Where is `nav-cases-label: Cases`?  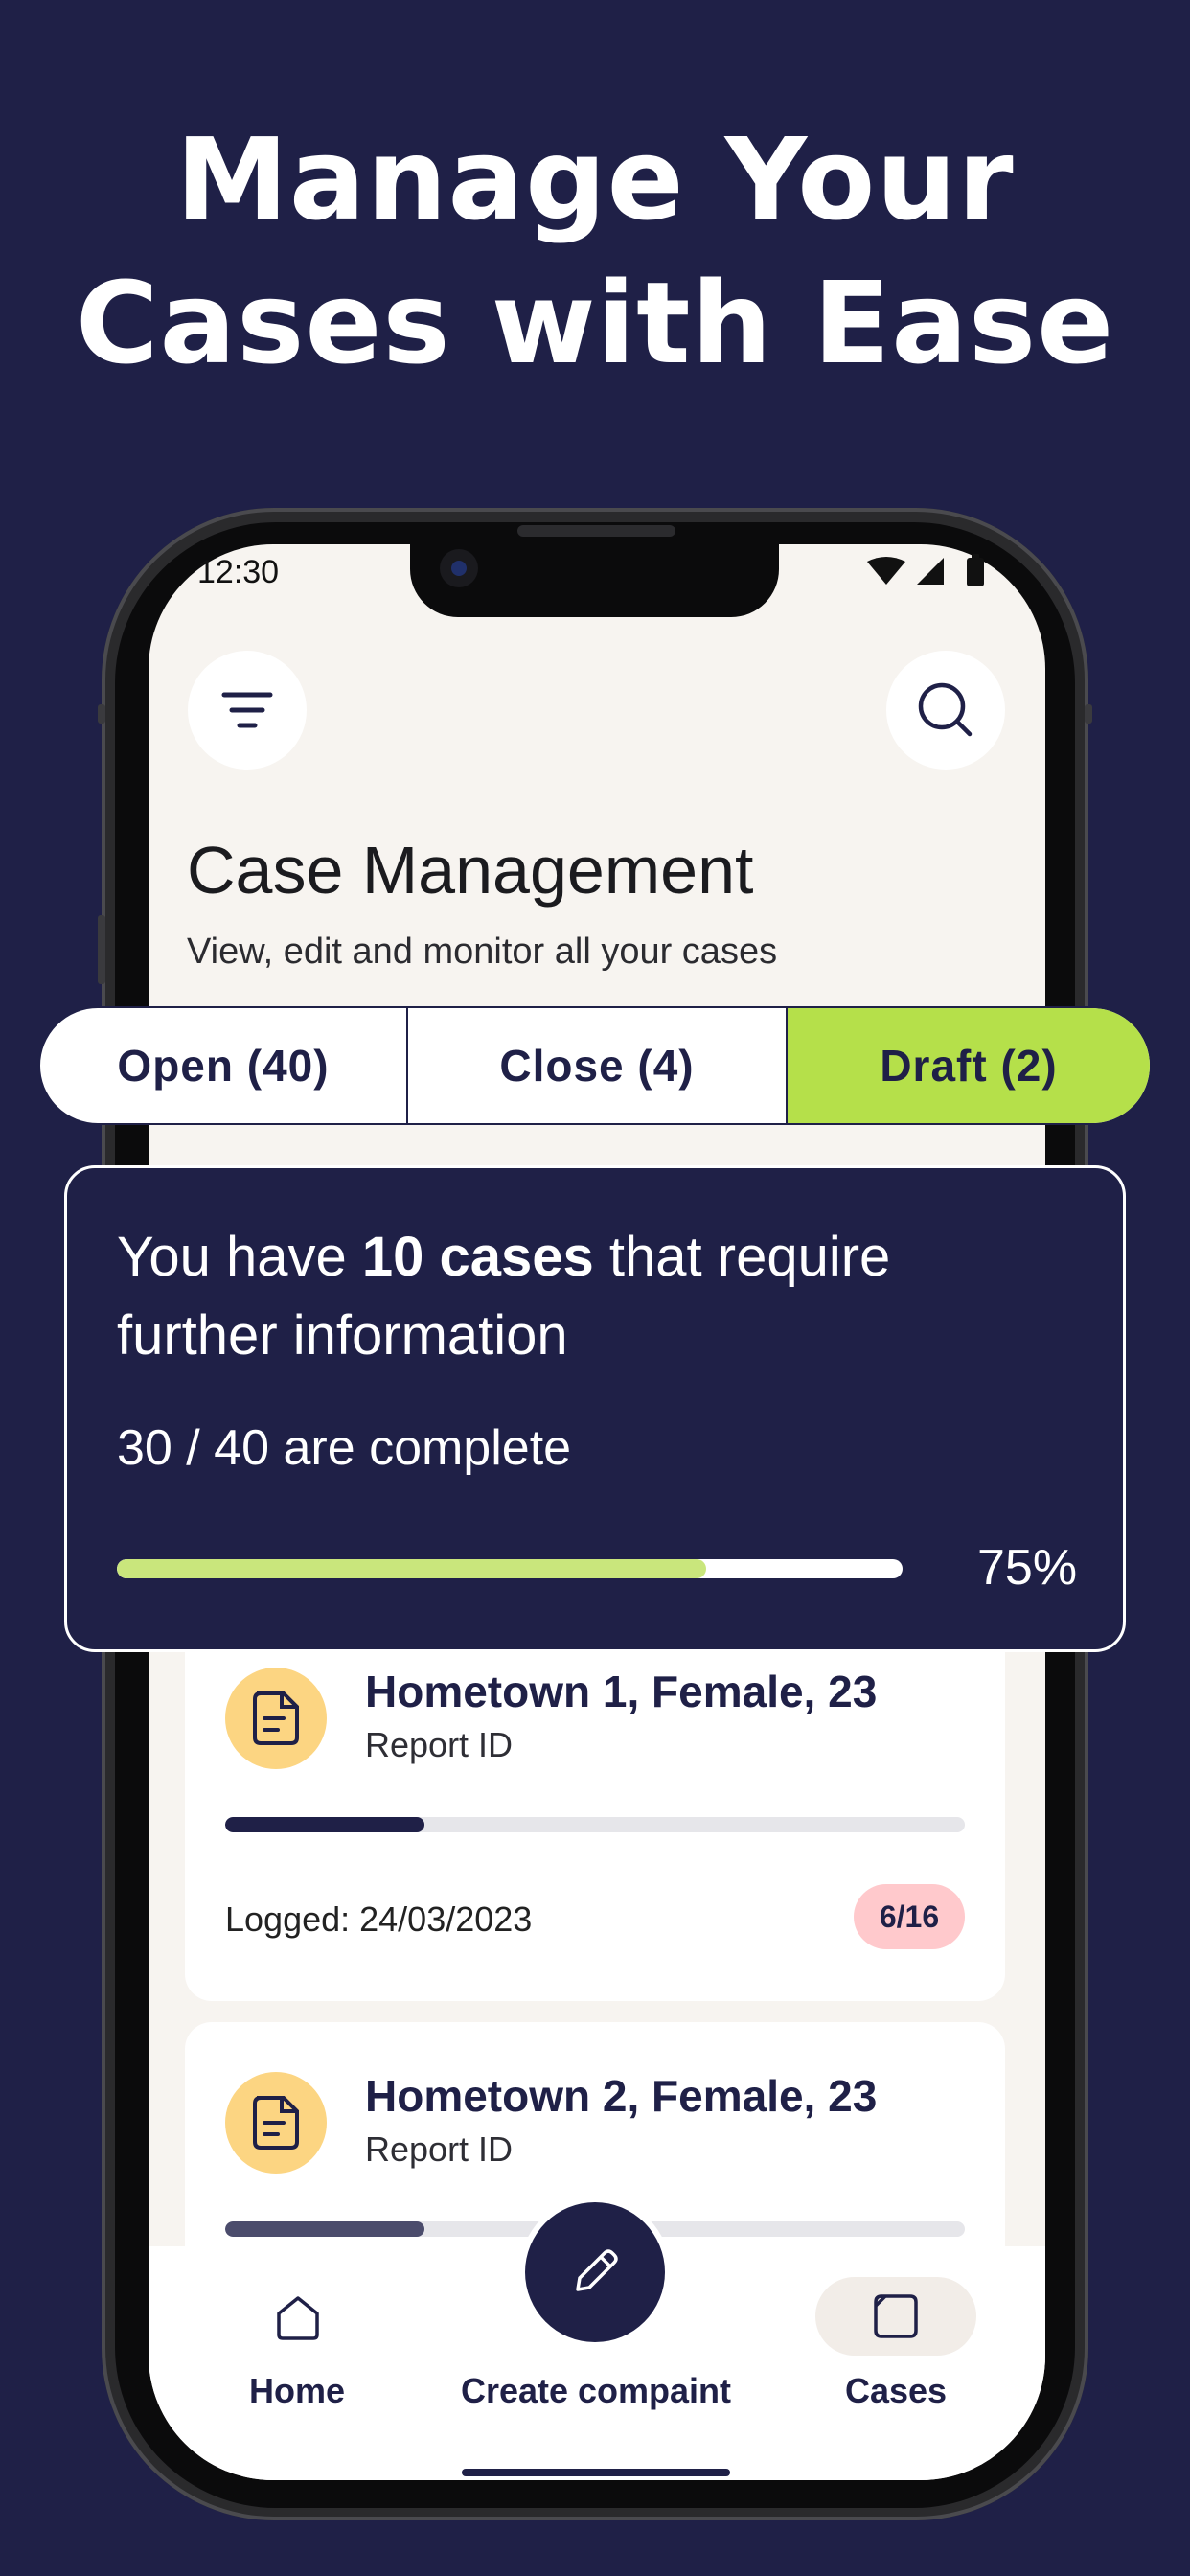
nav-cases-label: Cases is located at coordinates (896, 2391).